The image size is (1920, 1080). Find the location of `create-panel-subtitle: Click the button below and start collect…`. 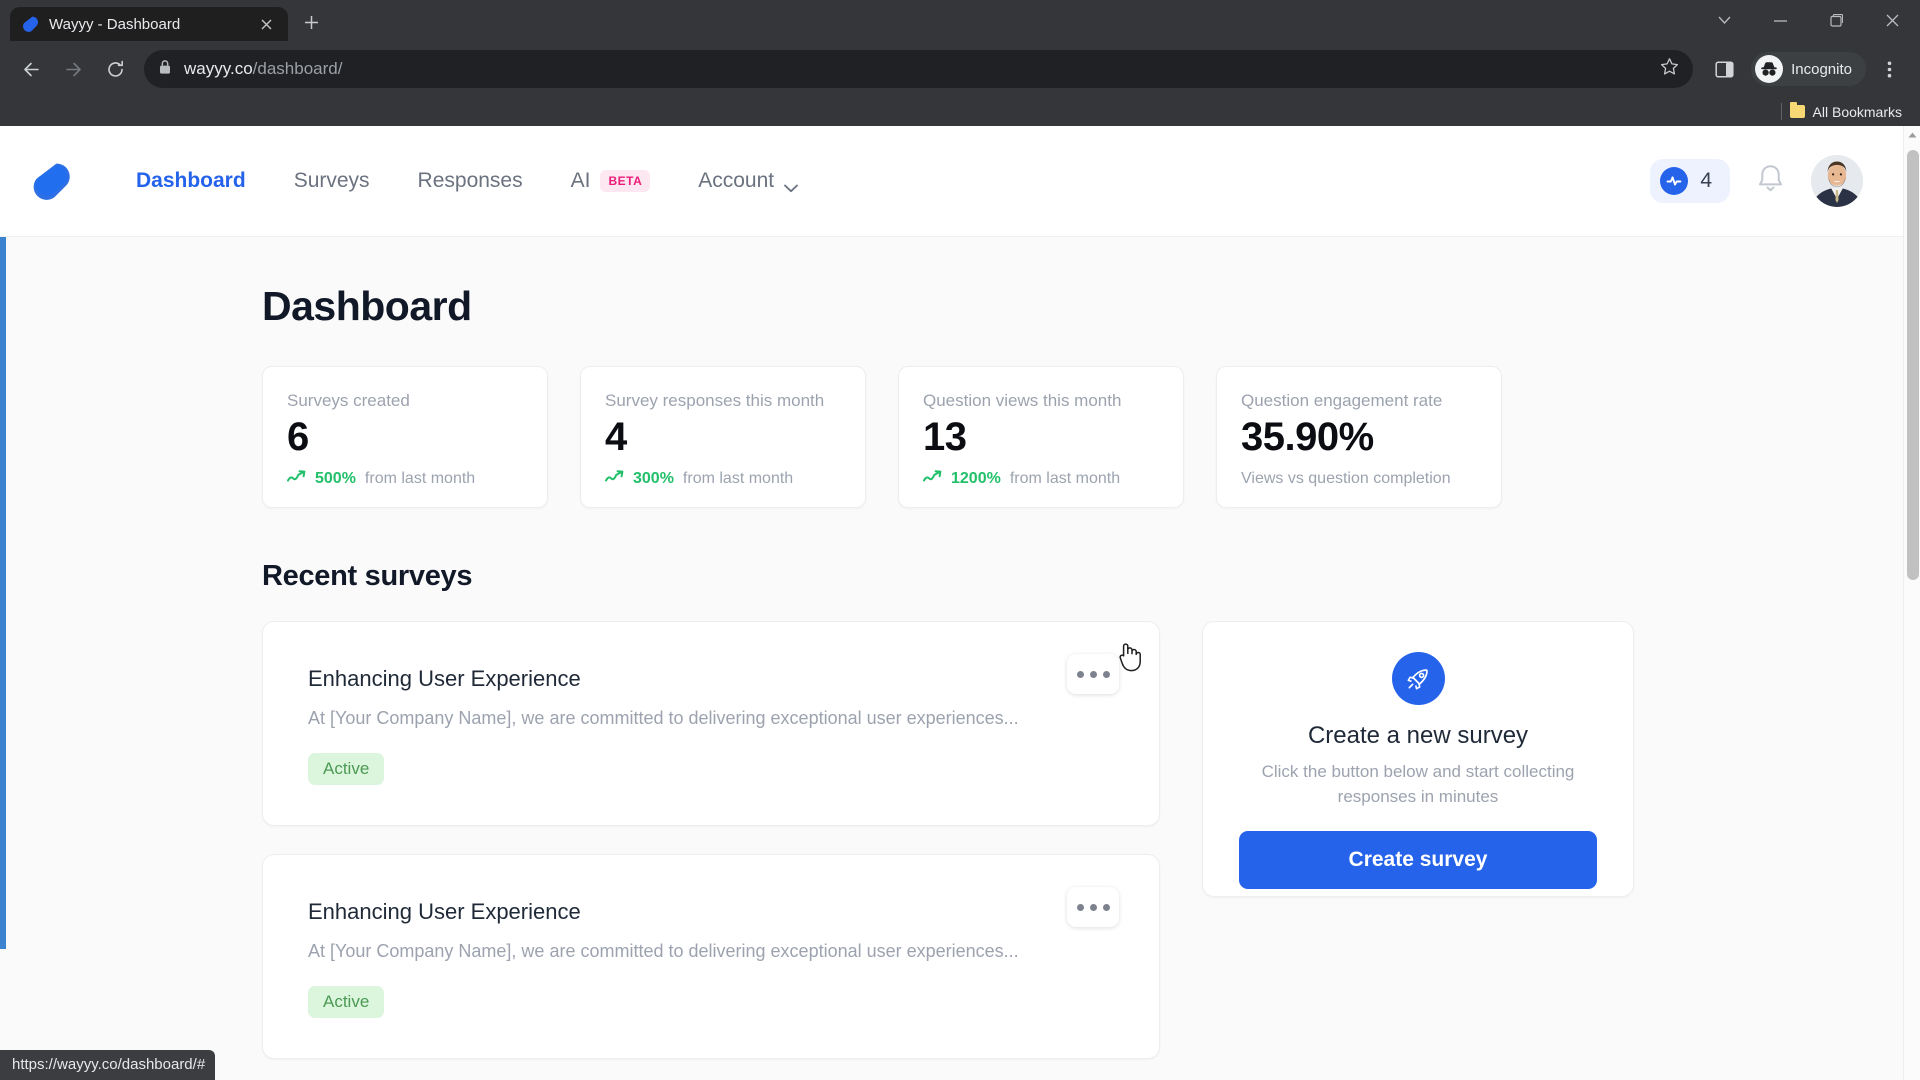

create-panel-subtitle: Click the button below and start collect… is located at coordinates (1418, 784).